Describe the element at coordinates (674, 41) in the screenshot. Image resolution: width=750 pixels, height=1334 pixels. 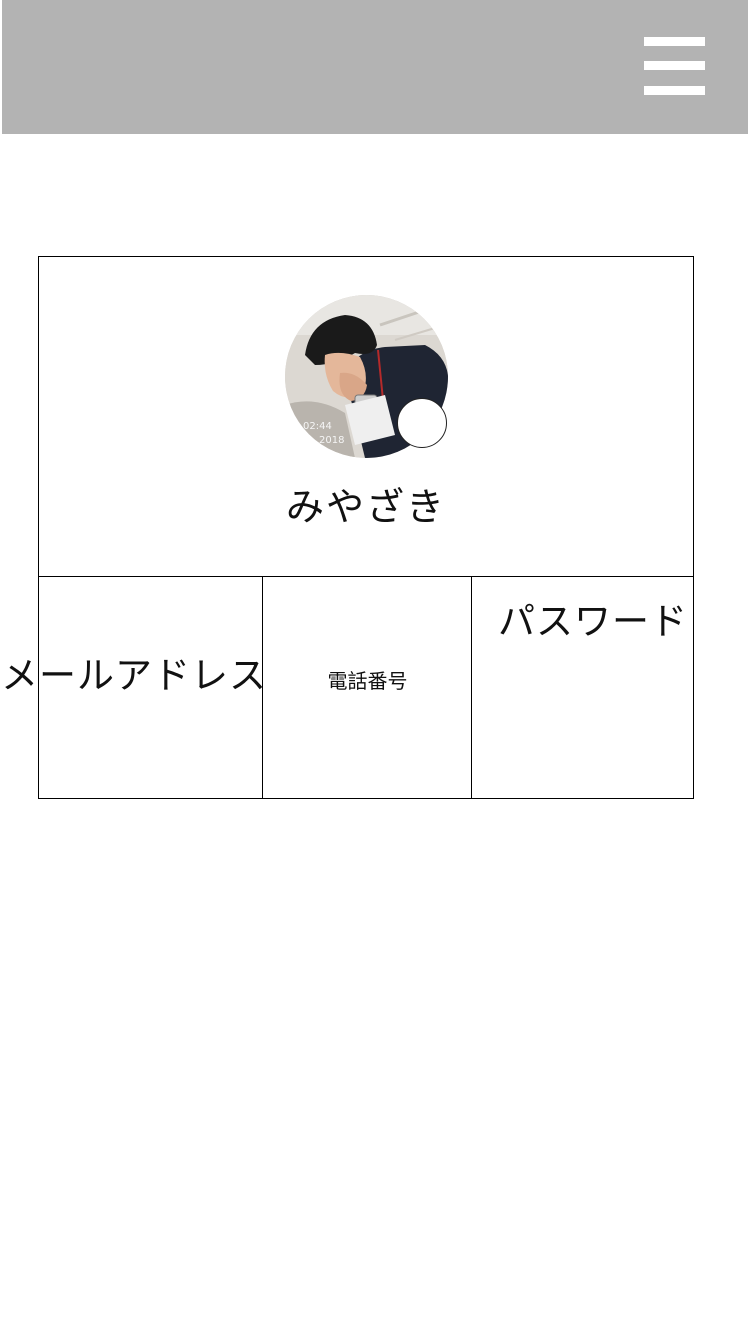
I see `menu-bar-top` at that location.